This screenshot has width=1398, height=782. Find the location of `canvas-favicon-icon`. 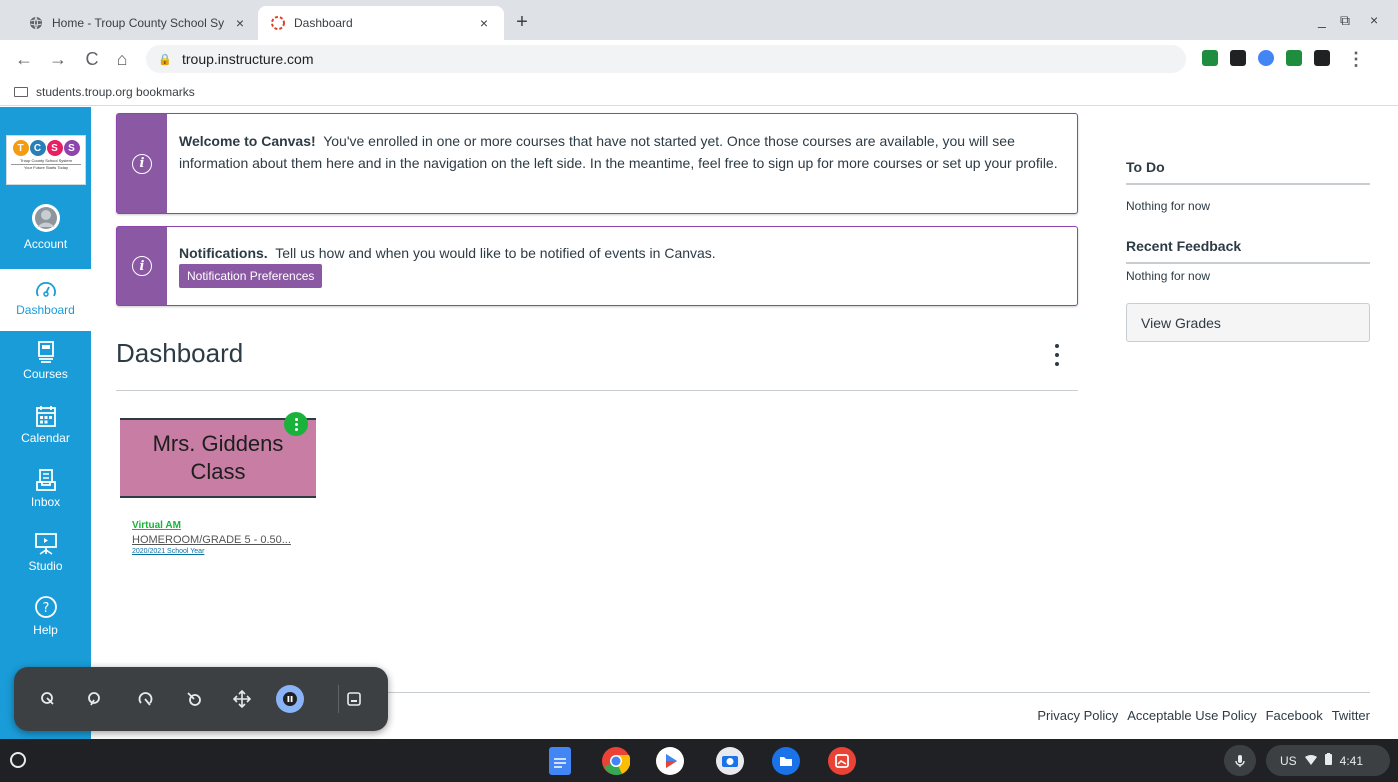

canvas-favicon-icon is located at coordinates (278, 23).